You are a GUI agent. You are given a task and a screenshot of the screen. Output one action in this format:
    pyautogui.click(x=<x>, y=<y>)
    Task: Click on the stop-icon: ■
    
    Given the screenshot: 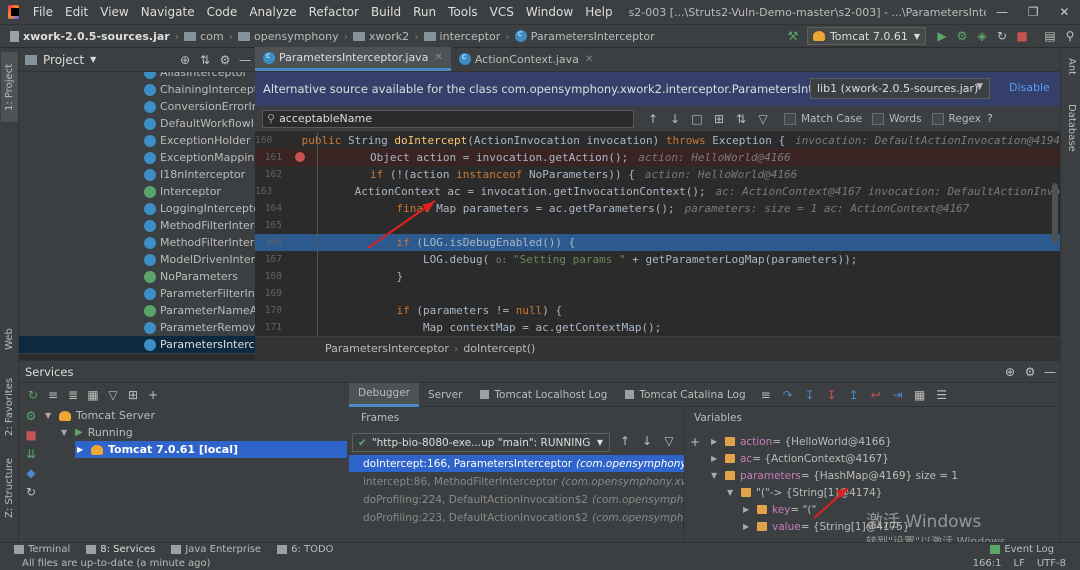 What is the action you would take?
    pyautogui.click(x=1022, y=36)
    